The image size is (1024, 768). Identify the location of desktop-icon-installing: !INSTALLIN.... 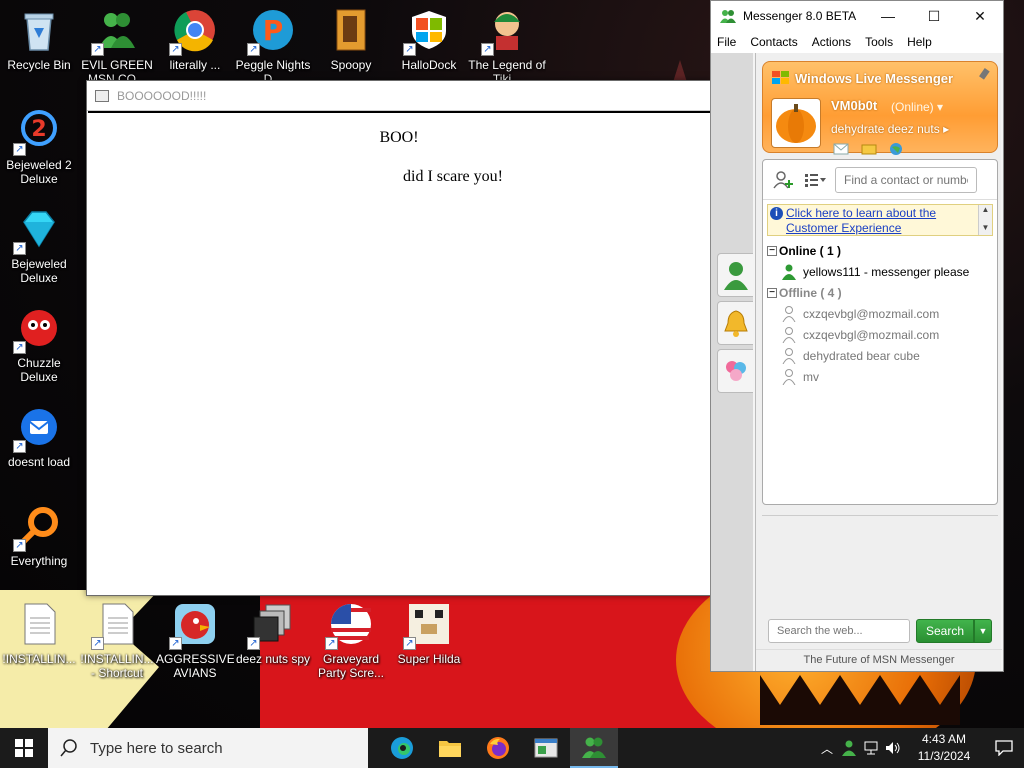
(39, 634).